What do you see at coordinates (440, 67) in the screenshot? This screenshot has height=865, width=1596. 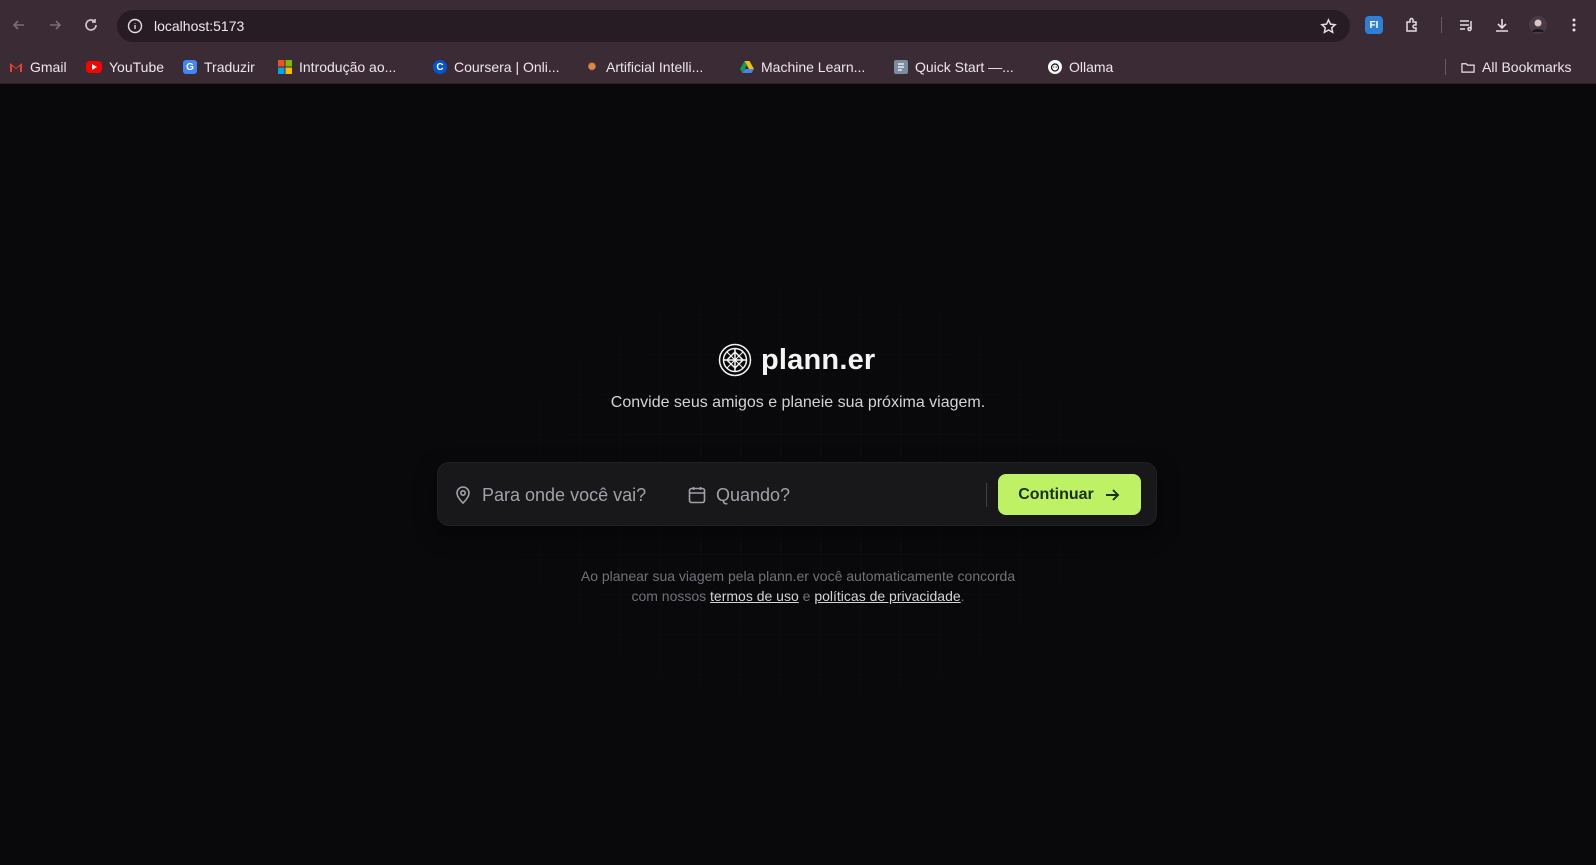 I see `coursera-icon: C` at bounding box center [440, 67].